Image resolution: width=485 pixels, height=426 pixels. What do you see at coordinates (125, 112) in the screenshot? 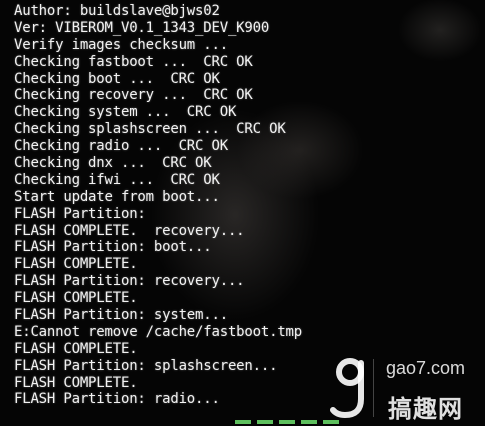
I see `log-line: Checking system ... CRC OK` at bounding box center [125, 112].